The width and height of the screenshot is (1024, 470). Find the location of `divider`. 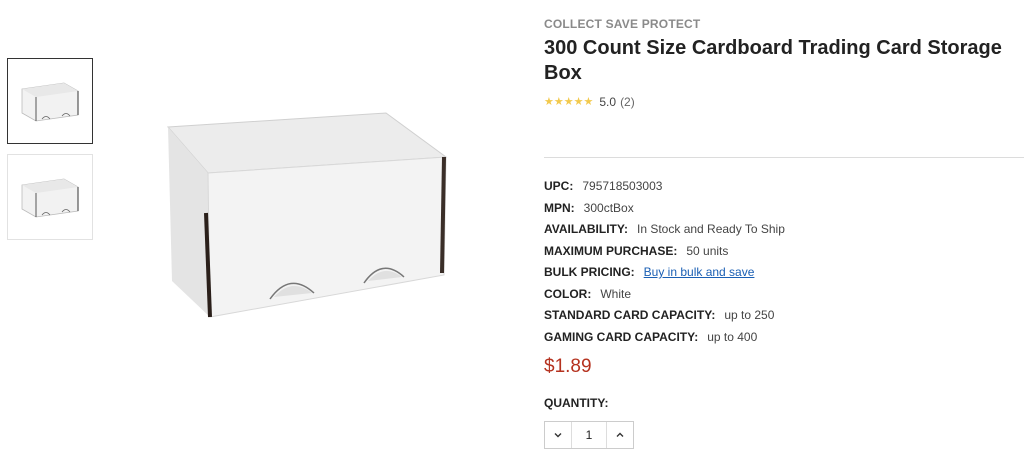

divider is located at coordinates (784, 157).